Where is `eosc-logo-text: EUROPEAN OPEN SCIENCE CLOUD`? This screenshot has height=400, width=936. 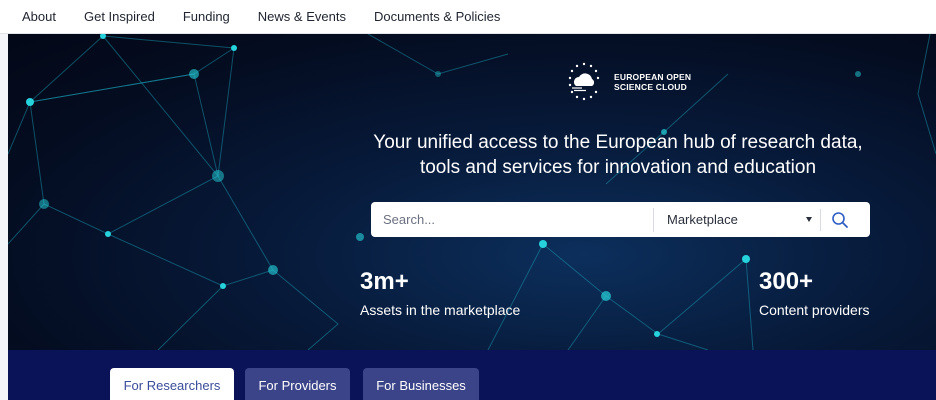
eosc-logo-text: EUROPEAN OPEN SCIENCE CLOUD is located at coordinates (654, 82).